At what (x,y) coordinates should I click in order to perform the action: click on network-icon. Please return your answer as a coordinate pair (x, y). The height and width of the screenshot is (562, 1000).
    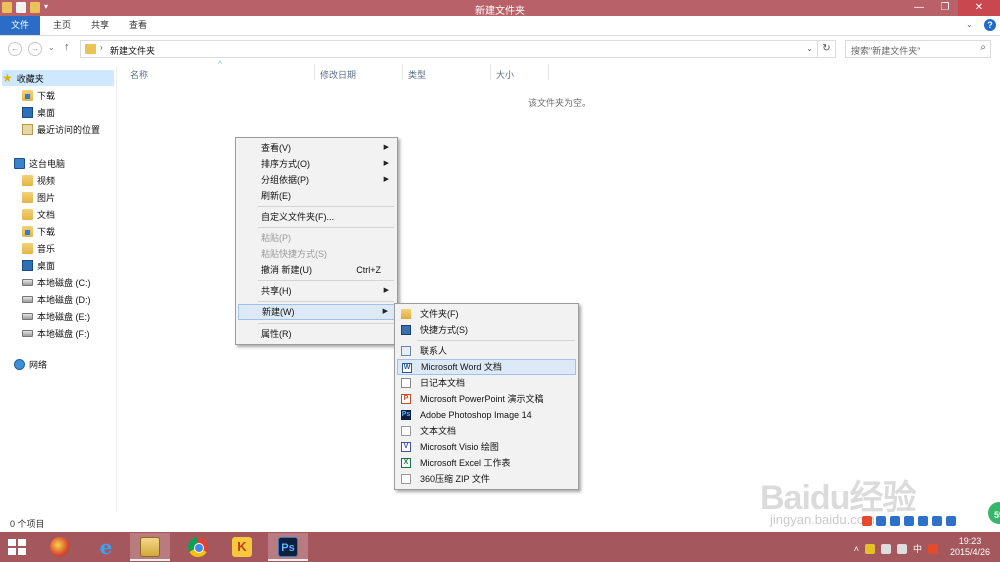
    Looking at the image, I should click on (19, 364).